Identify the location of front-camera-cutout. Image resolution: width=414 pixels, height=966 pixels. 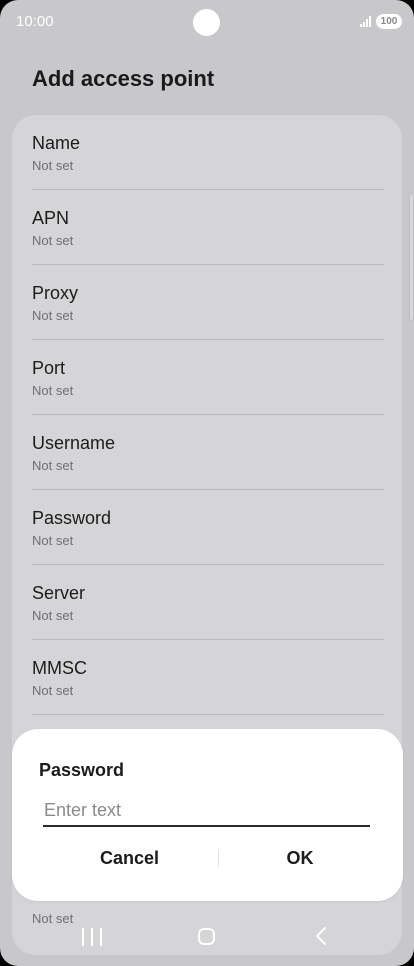
(206, 22).